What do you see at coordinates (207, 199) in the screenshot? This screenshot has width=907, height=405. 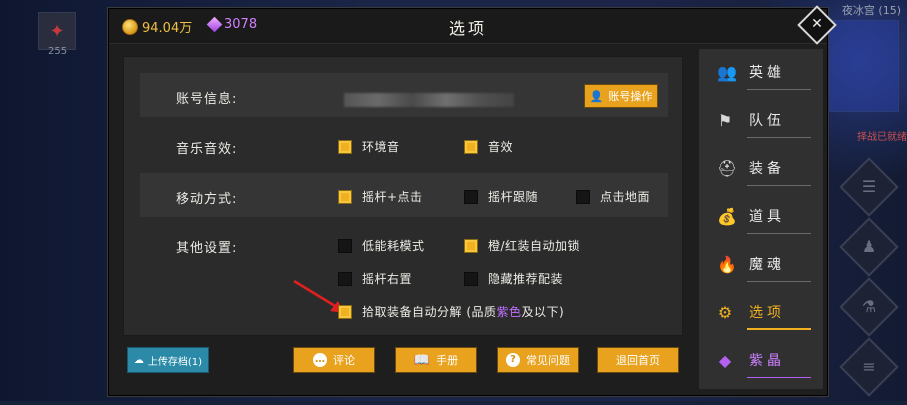 I see `move-label: 移动方式:` at bounding box center [207, 199].